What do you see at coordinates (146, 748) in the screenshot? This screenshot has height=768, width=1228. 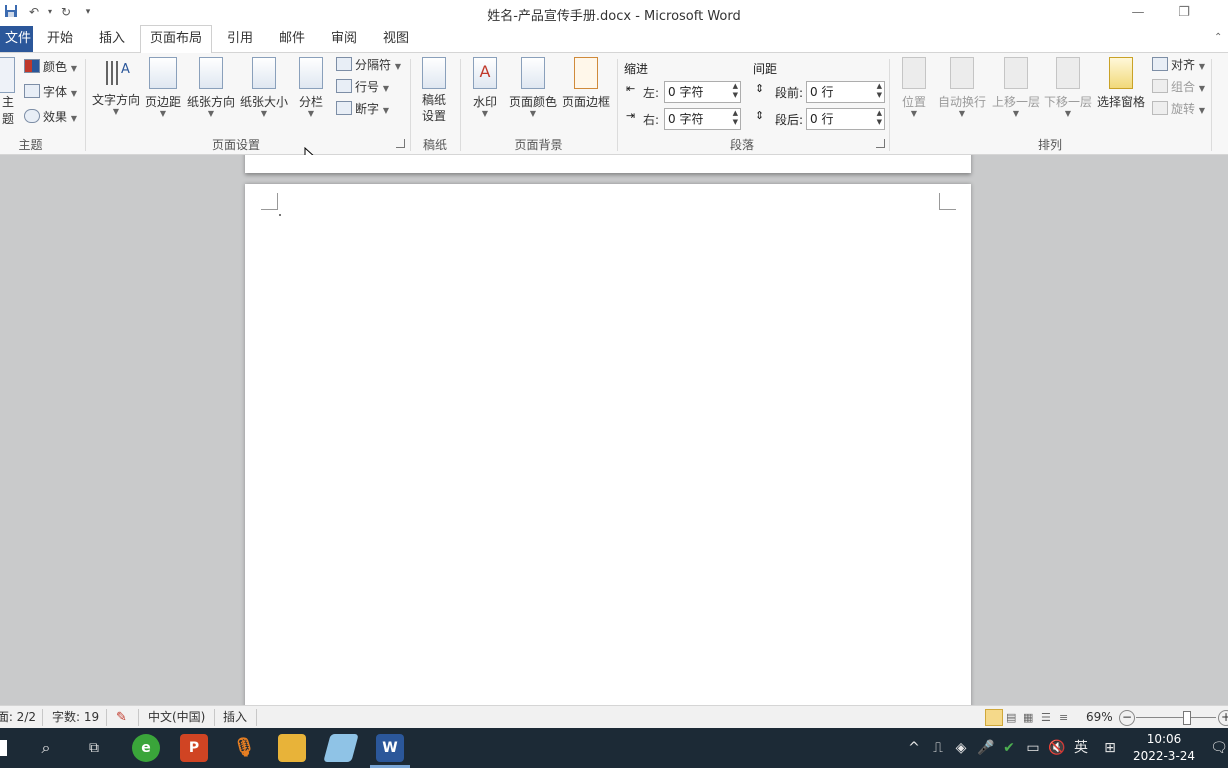 I see `browser-360-icon: e` at bounding box center [146, 748].